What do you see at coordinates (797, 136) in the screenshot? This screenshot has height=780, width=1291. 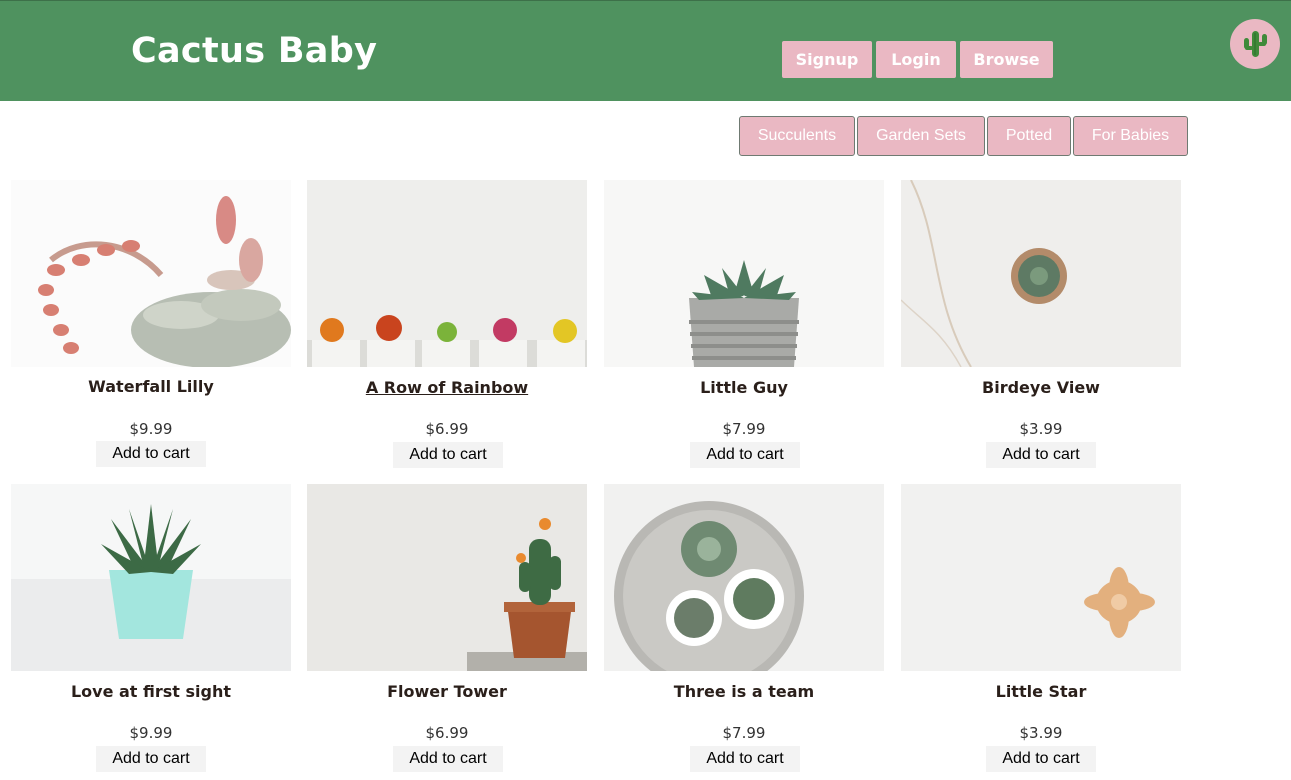 I see `category-succulents: Succulents` at bounding box center [797, 136].